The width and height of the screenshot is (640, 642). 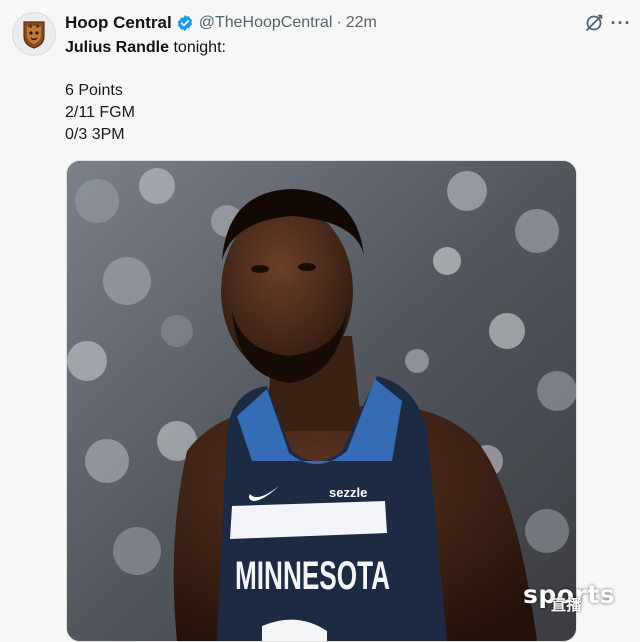 What do you see at coordinates (312, 576) in the screenshot?
I see `jersey-text: MINNESOTA` at bounding box center [312, 576].